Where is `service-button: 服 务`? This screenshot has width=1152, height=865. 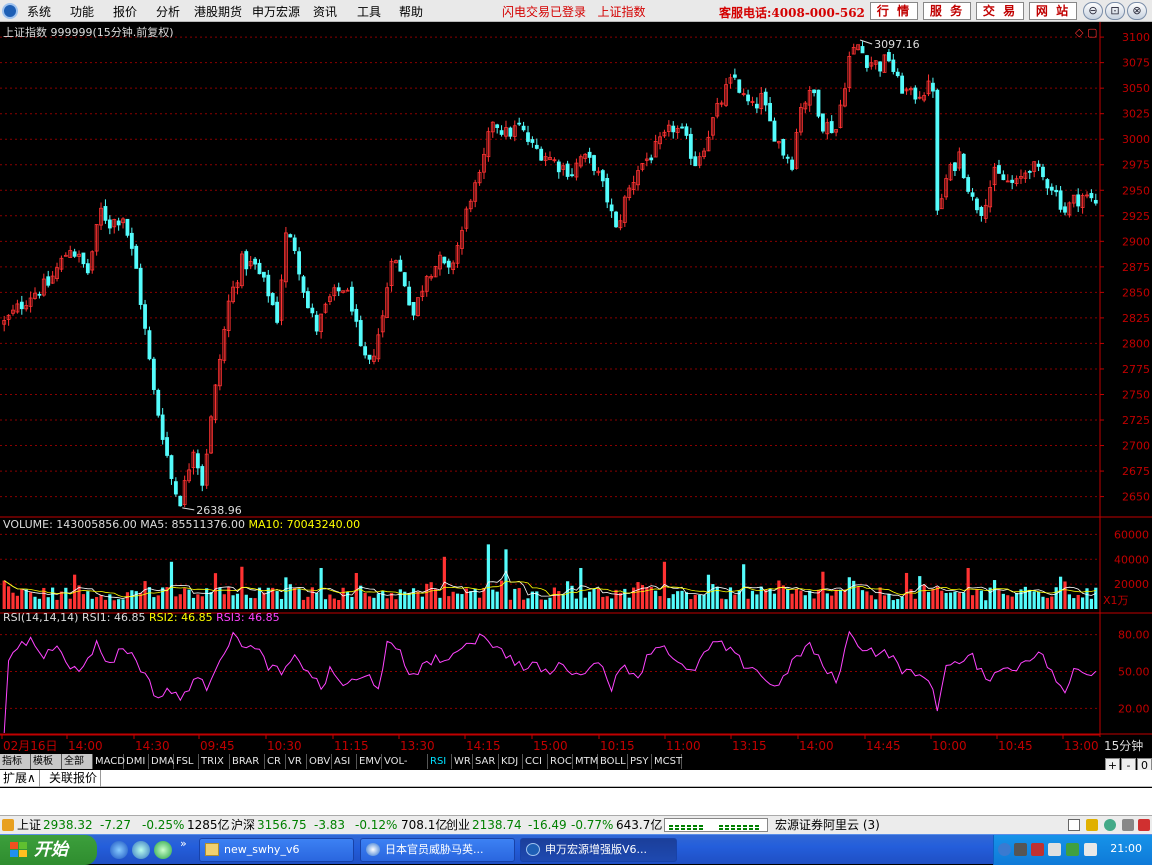
service-button: 服 务 is located at coordinates (947, 11).